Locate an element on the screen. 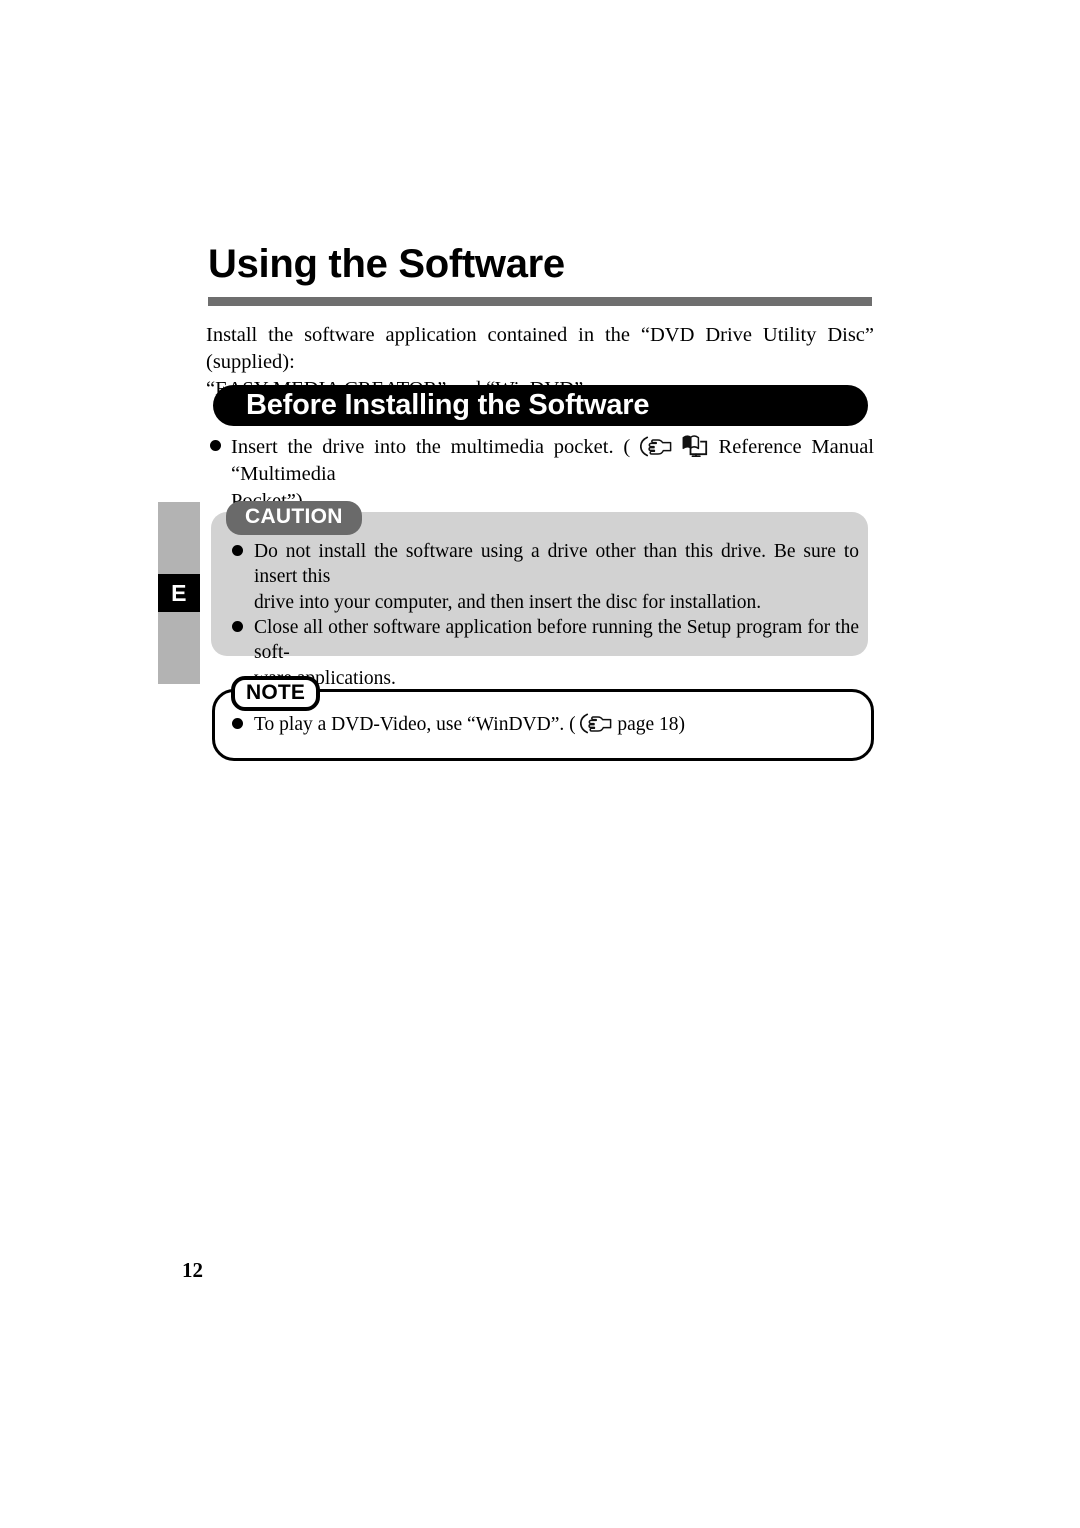  caution-badge: CAUTION is located at coordinates (294, 518).